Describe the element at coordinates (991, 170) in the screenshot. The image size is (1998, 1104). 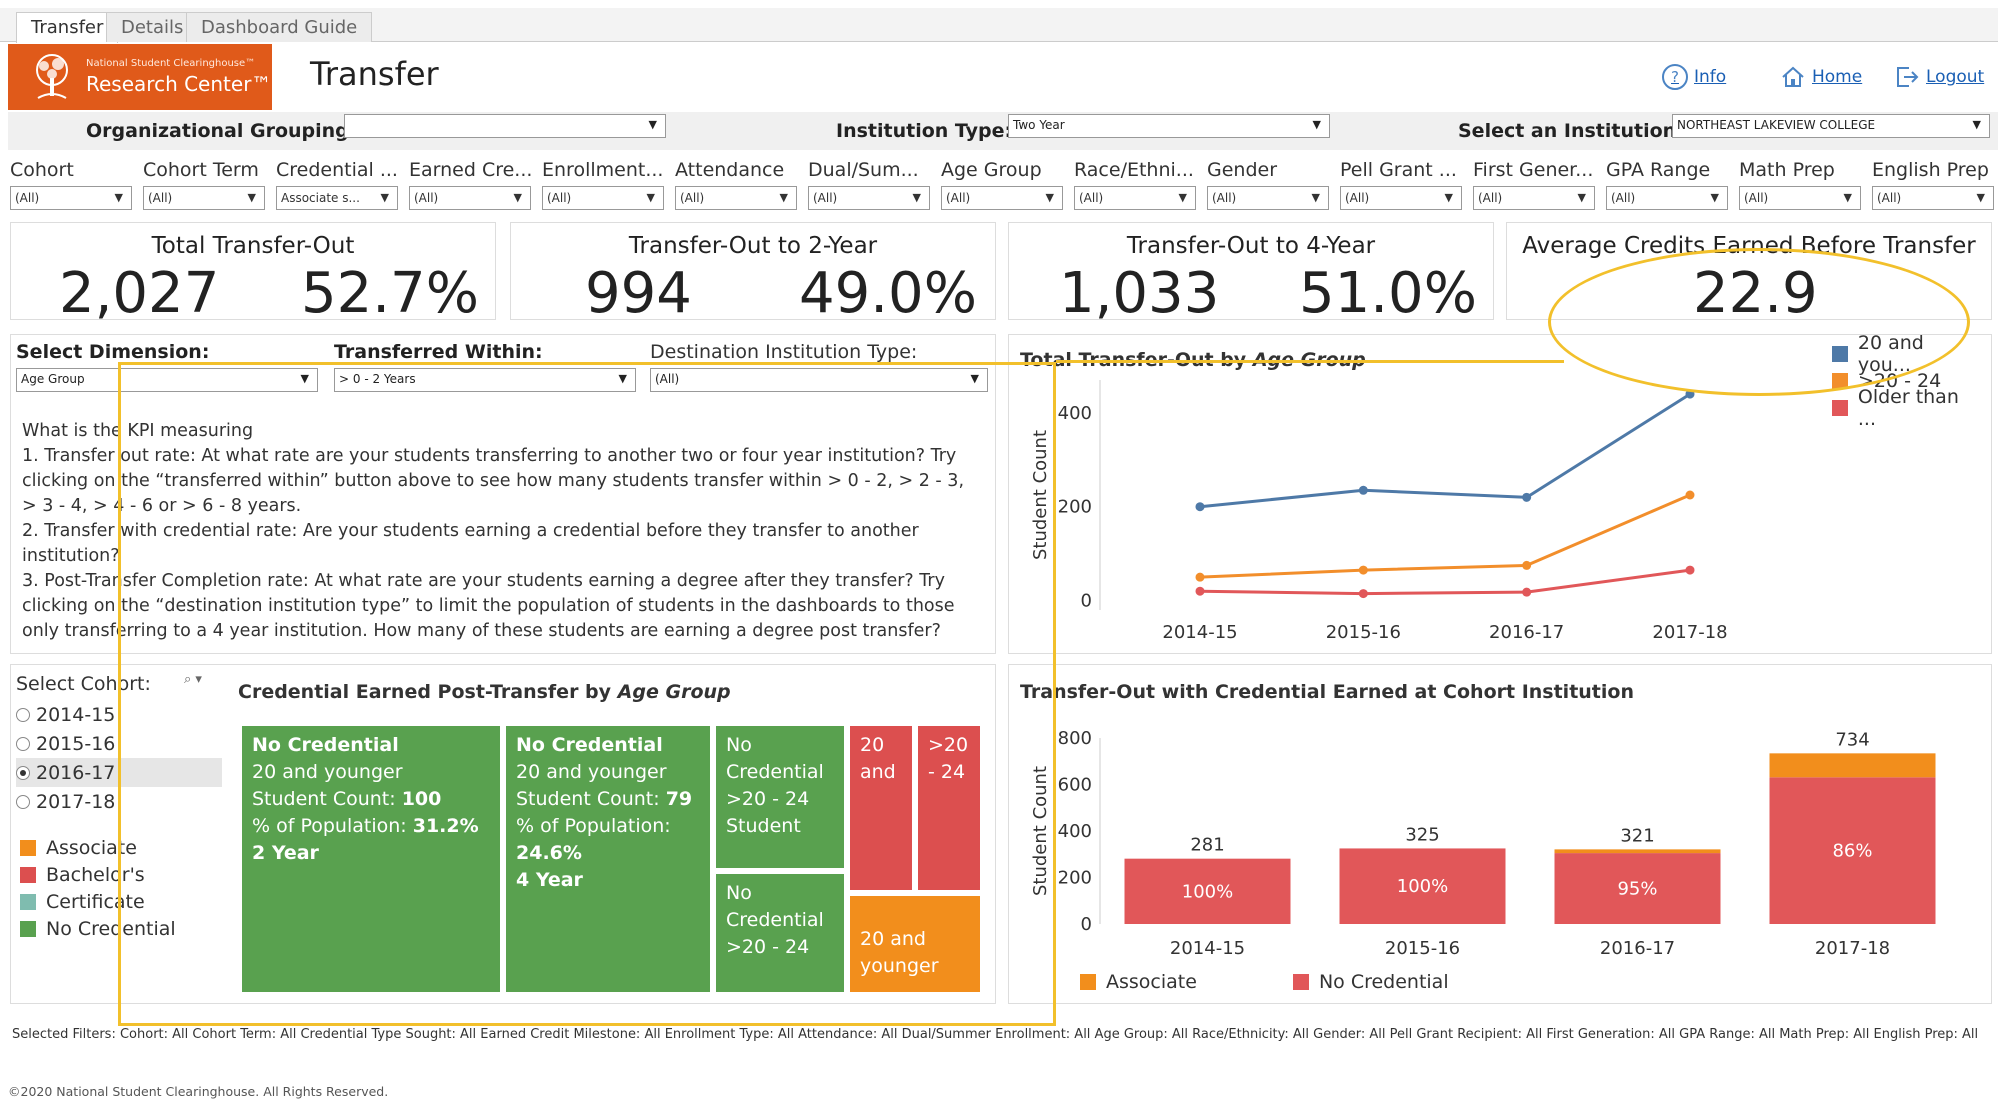
I see `filter-label: Age Group` at that location.